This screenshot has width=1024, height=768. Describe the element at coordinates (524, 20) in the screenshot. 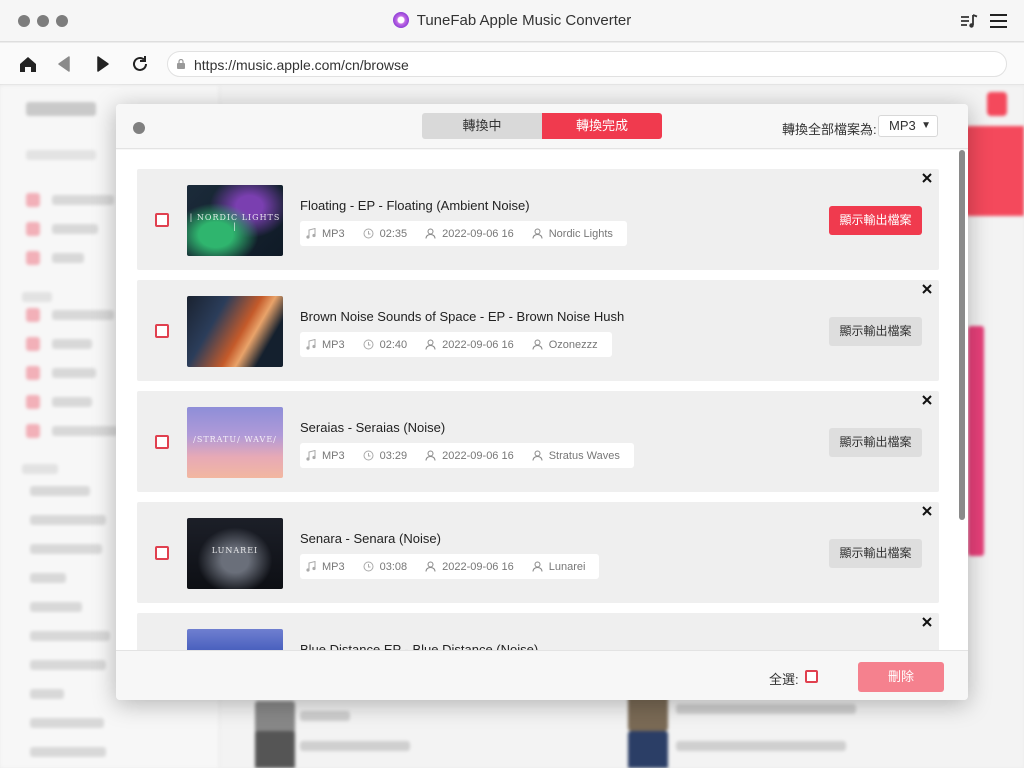

I see `app-title-text: TuneFab Apple Music Converter` at that location.